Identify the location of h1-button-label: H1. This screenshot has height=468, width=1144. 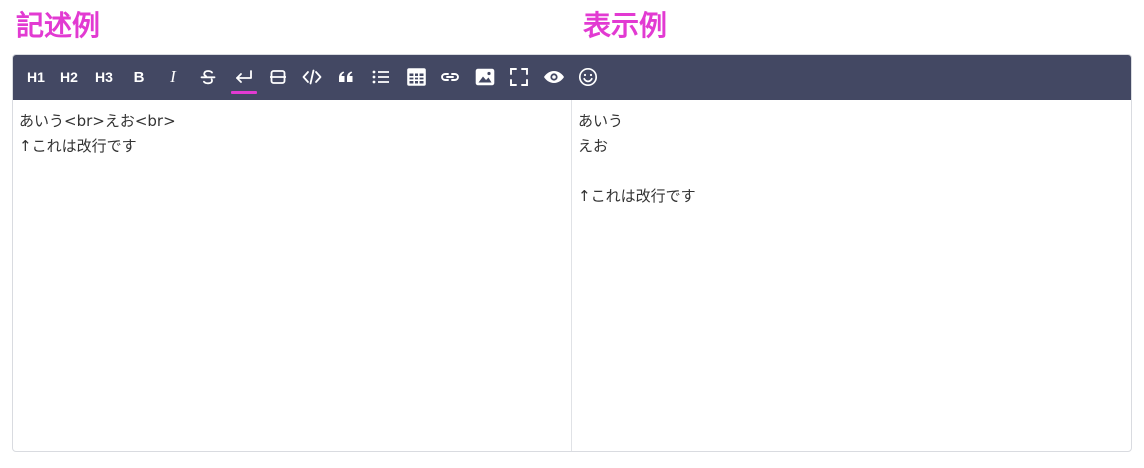
(36, 77).